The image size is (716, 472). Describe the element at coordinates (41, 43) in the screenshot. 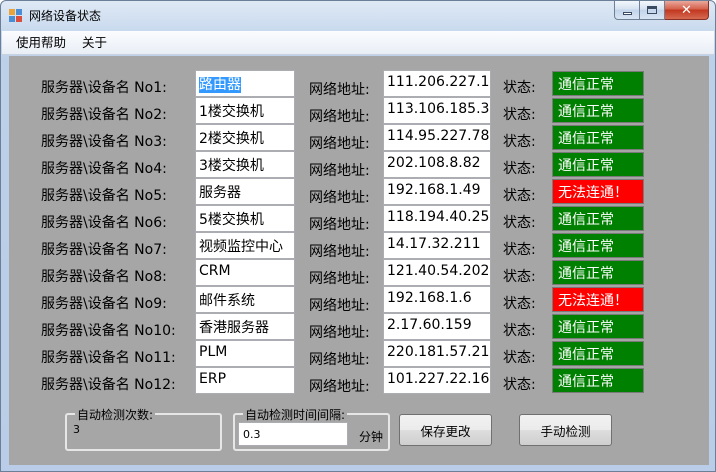

I see `menu-help: 使用帮助` at that location.